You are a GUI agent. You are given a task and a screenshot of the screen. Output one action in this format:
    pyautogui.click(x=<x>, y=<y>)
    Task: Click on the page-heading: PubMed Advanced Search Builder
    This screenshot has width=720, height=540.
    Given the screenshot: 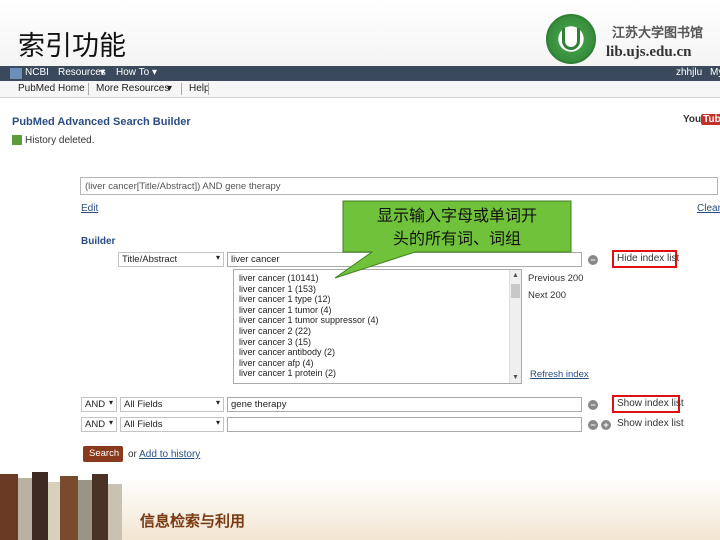 What is the action you would take?
    pyautogui.click(x=101, y=122)
    